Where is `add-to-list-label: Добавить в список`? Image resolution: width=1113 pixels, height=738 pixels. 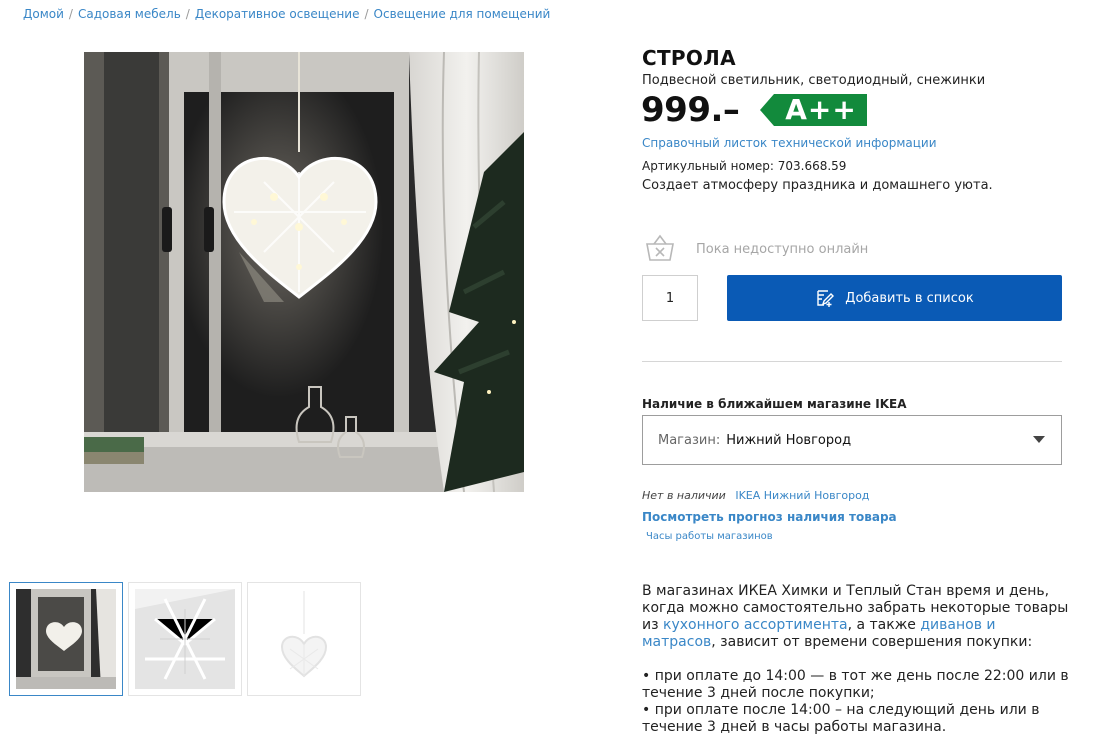
add-to-list-label: Добавить в список is located at coordinates (909, 298).